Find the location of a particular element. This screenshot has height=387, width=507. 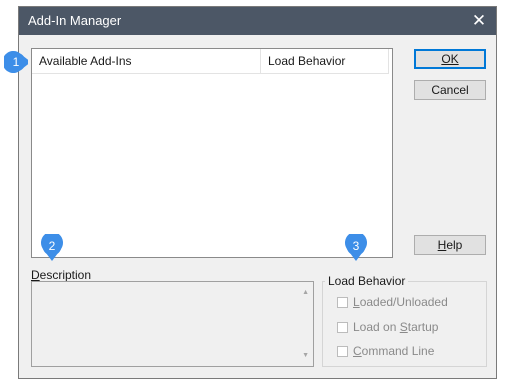

callout-number-1: 1 is located at coordinates (16, 62).